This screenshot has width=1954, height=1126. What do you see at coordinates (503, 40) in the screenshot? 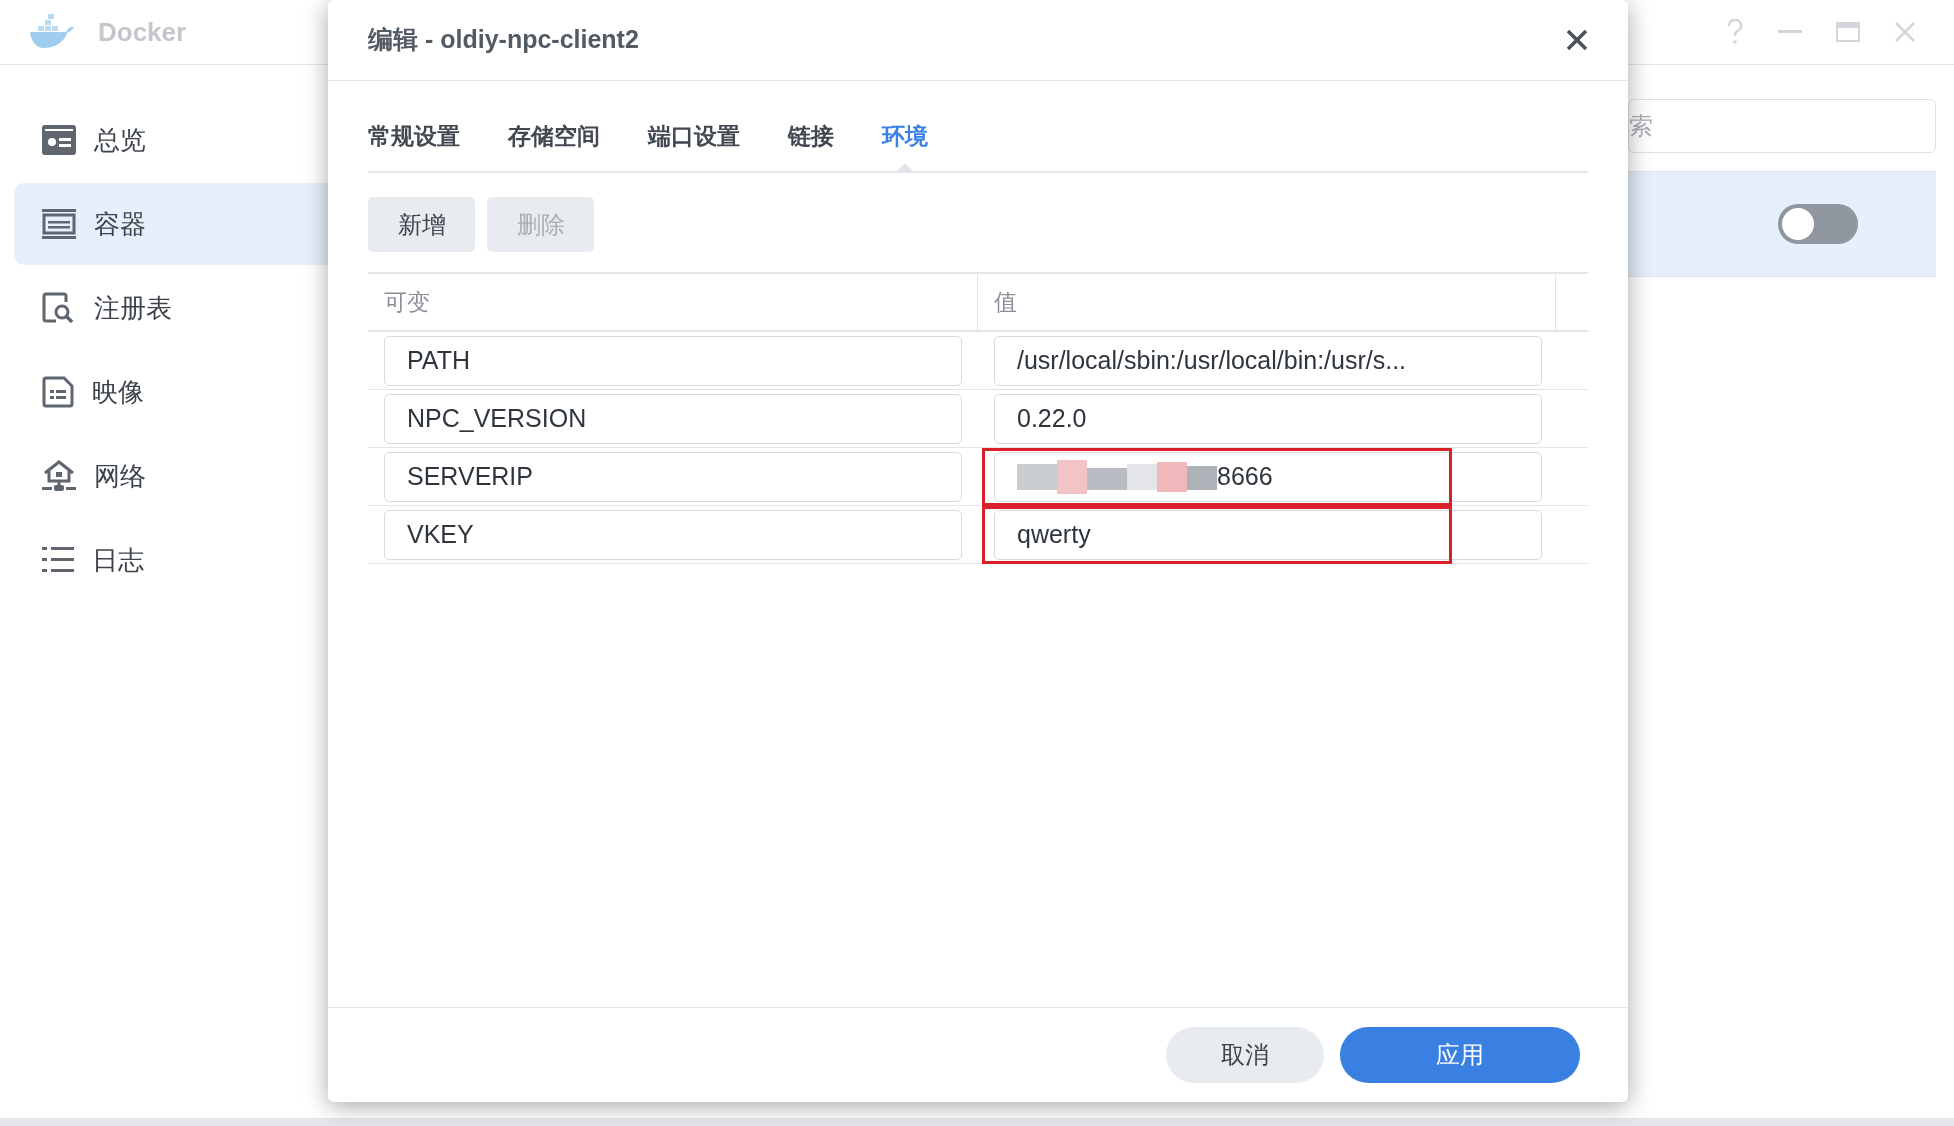
I see `dialog-title: 编辑 - oldiy-npc-client2` at bounding box center [503, 40].